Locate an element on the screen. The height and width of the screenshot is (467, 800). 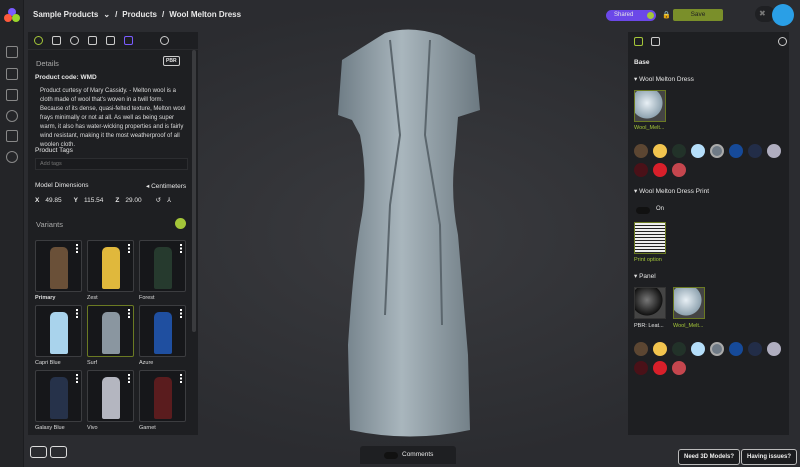
print-toggle is located at coordinates (643, 210).